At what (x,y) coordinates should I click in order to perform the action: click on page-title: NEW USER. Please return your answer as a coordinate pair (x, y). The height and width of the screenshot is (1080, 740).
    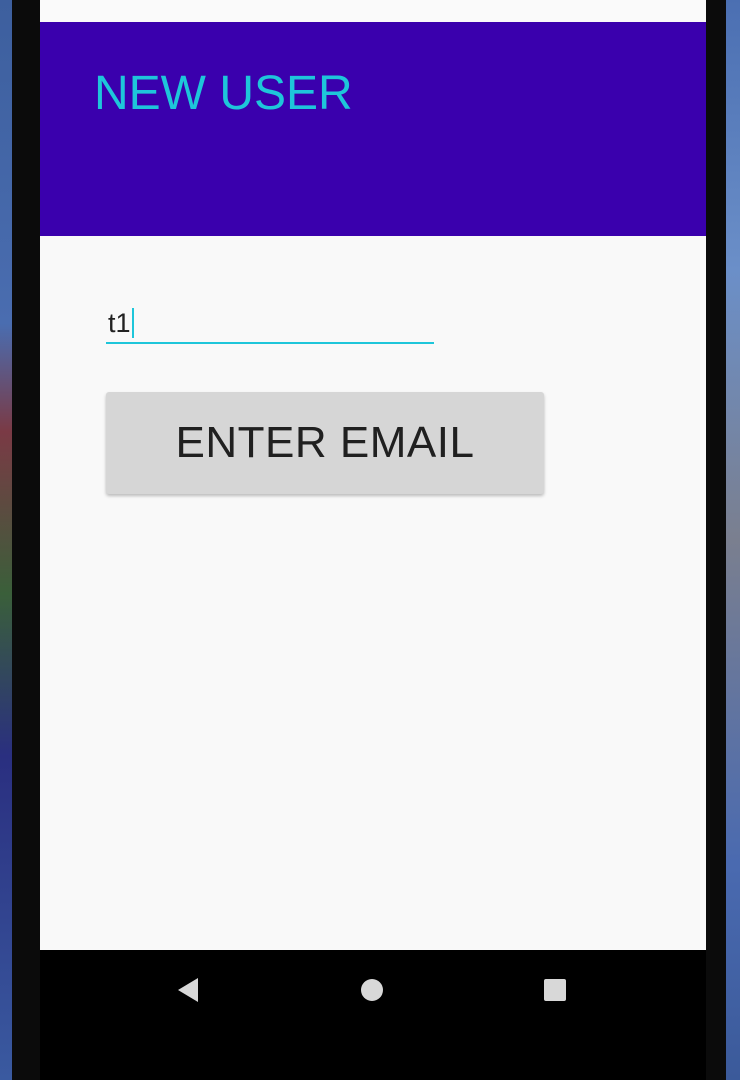
    Looking at the image, I should click on (223, 93).